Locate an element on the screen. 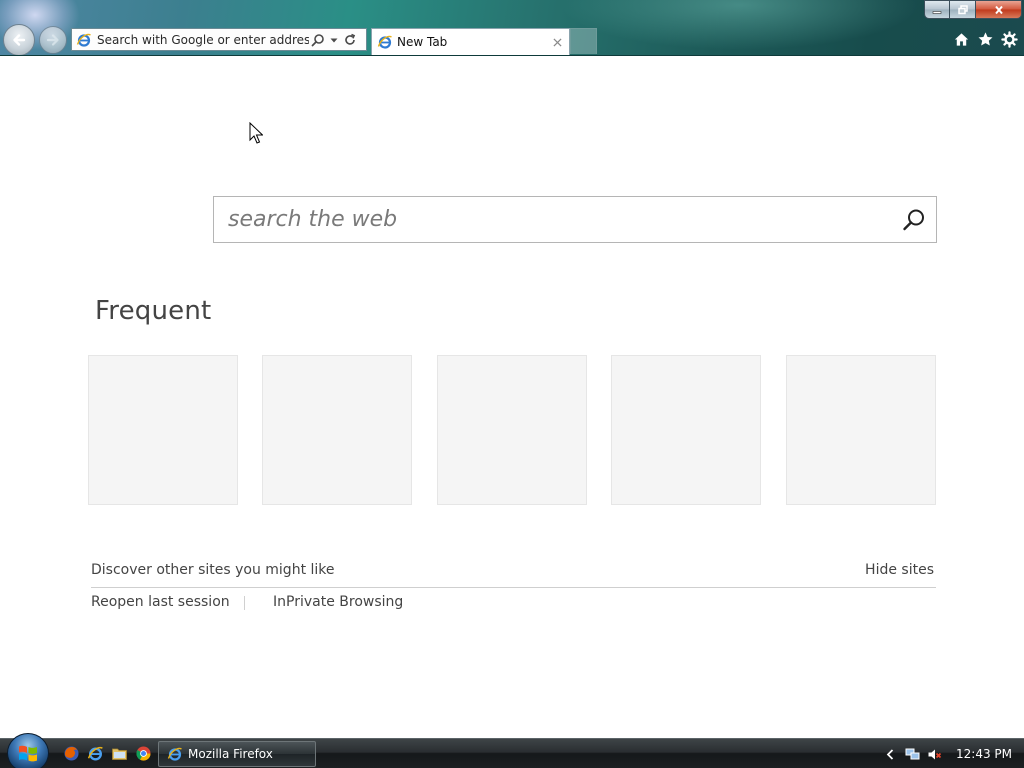  frequent-heading: Frequent is located at coordinates (153, 311).